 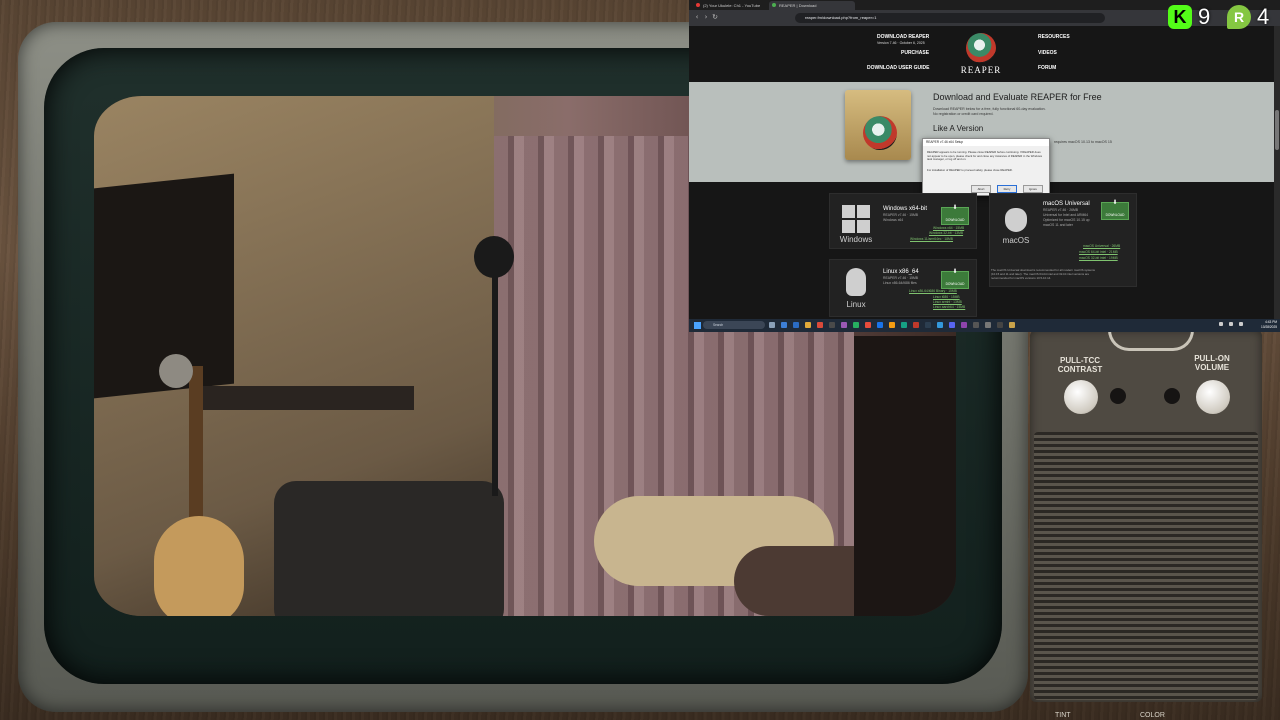 I want to click on rumble-viewer-counter: R 4, so click(x=1248, y=17).